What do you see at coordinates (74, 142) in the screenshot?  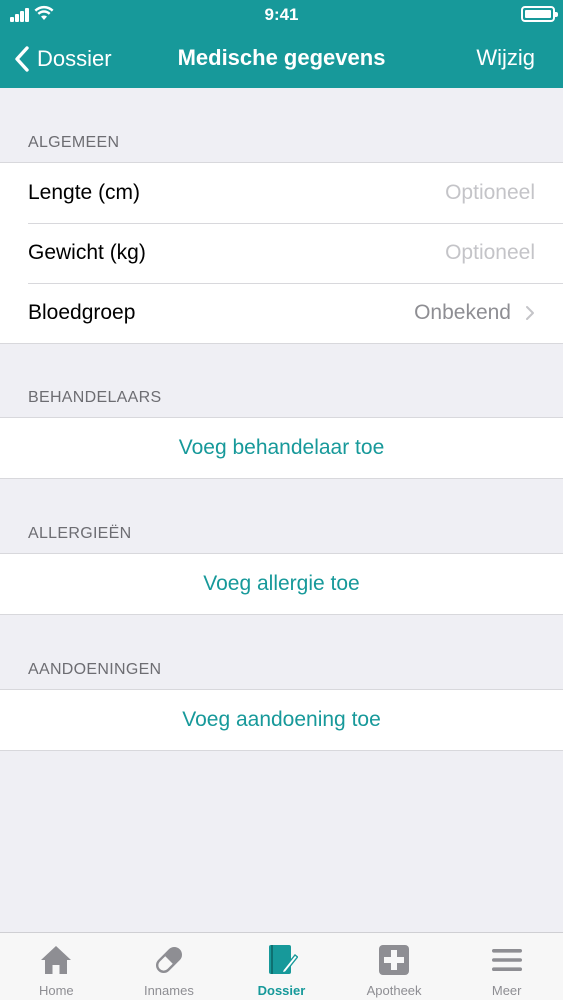 I see `section-header-general: ALGEMEEN` at bounding box center [74, 142].